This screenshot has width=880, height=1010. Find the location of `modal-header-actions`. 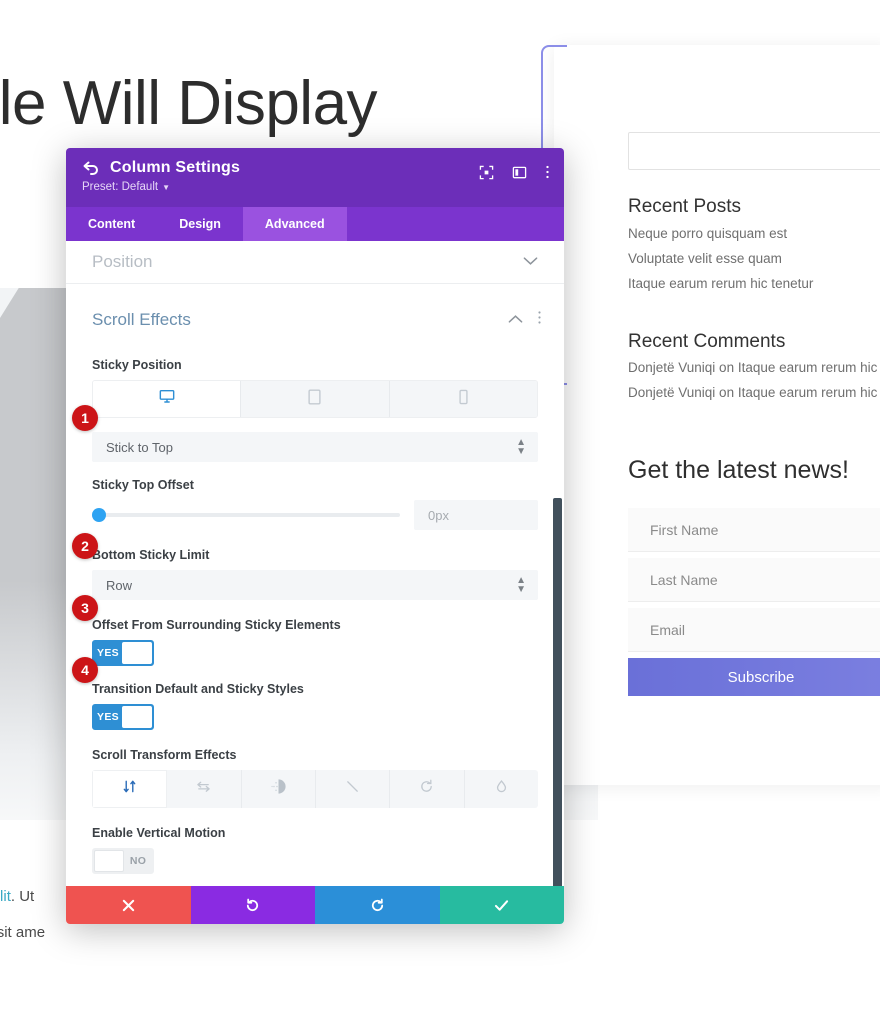

modal-header-actions is located at coordinates (514, 172).